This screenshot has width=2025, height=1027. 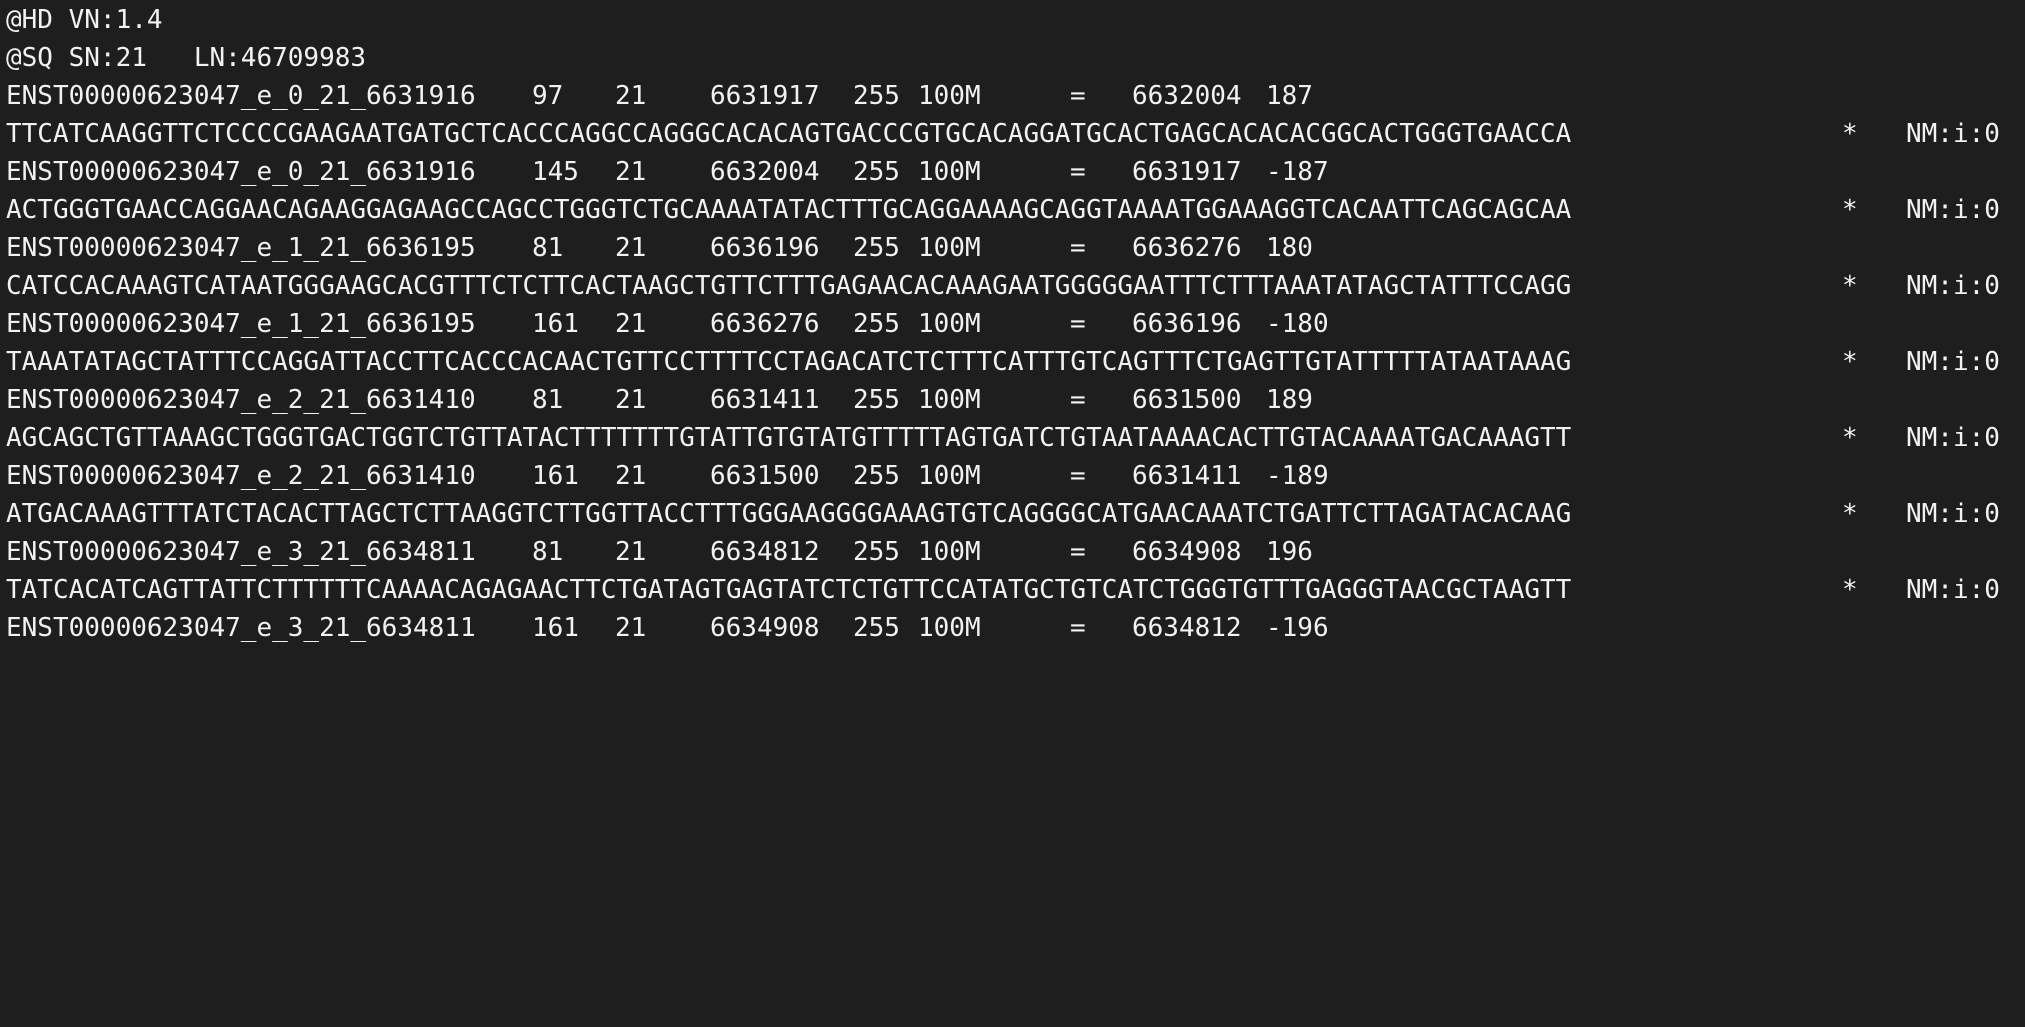 I want to click on read-flag: 145, so click(x=555, y=172).